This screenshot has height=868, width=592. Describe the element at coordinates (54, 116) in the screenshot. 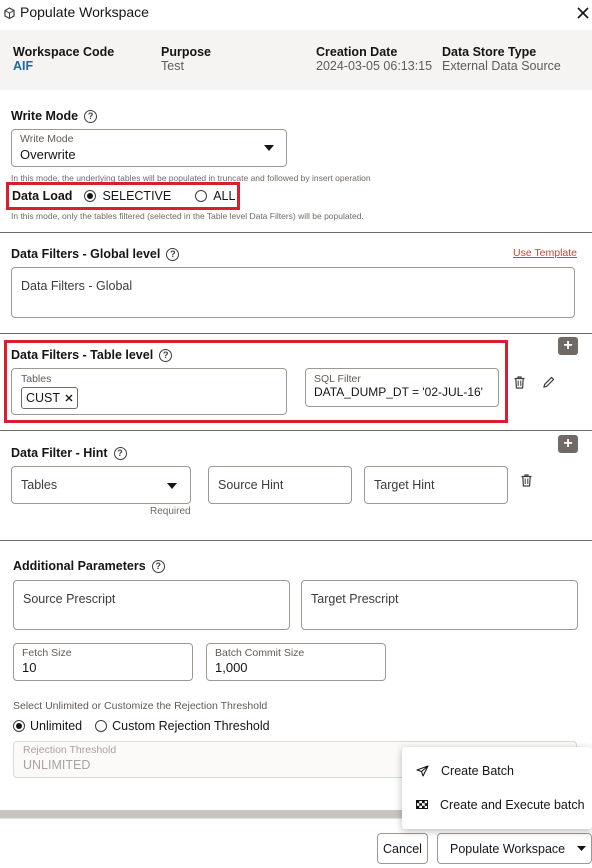

I see `write-mode-section-title: Write Mode?` at that location.